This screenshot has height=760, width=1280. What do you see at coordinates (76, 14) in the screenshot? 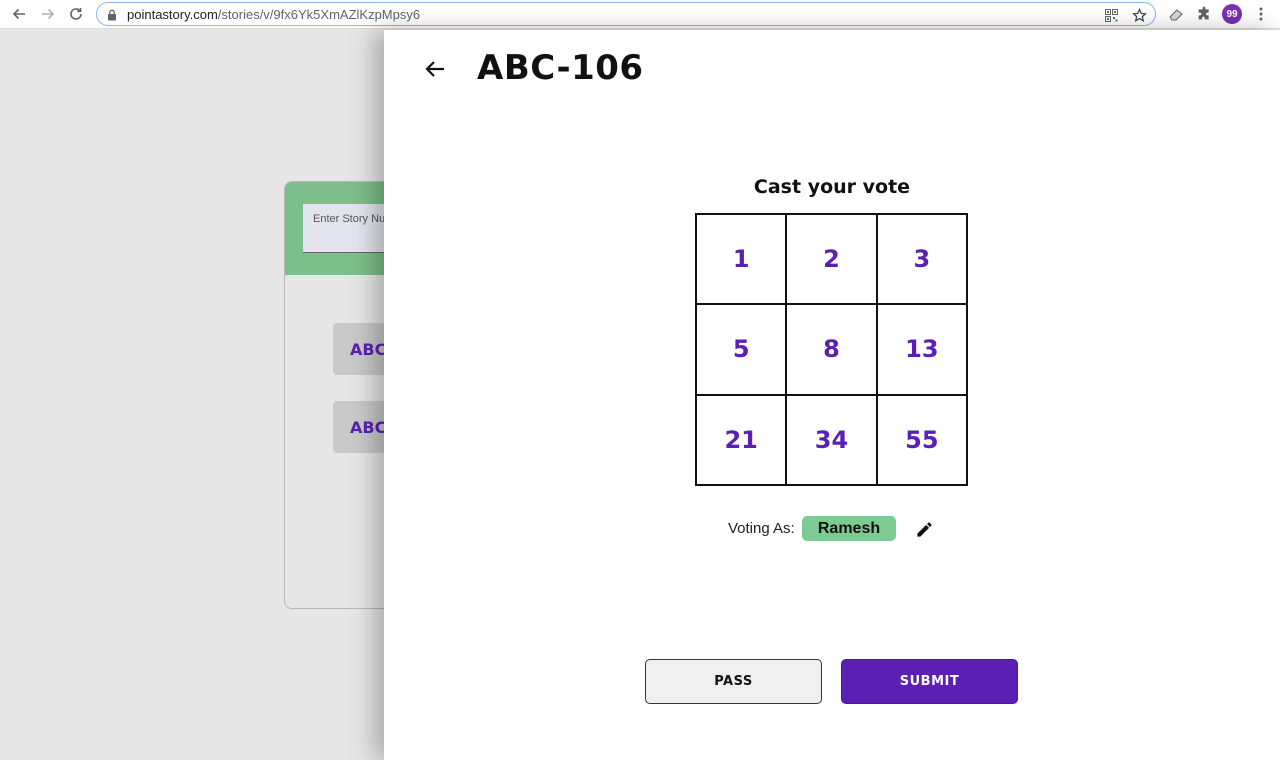
I see `reload-icon` at bounding box center [76, 14].